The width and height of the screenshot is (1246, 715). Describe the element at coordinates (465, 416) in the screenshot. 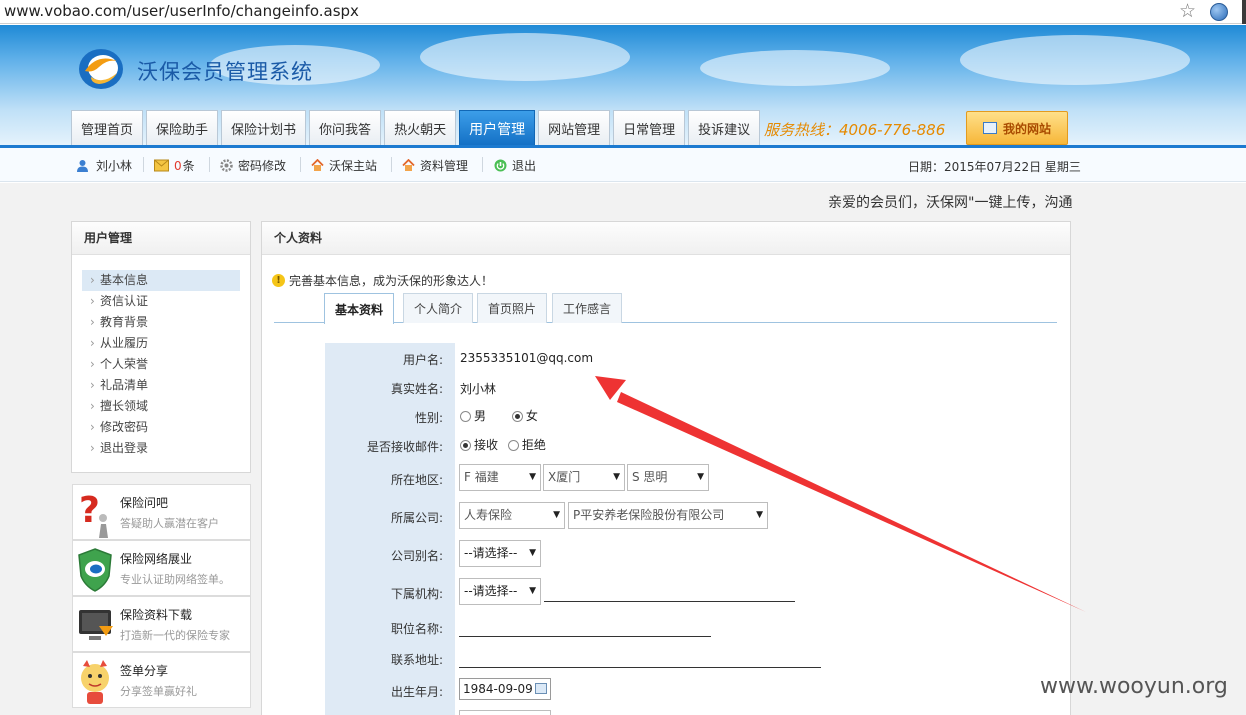

I see `gender-male-radio` at that location.